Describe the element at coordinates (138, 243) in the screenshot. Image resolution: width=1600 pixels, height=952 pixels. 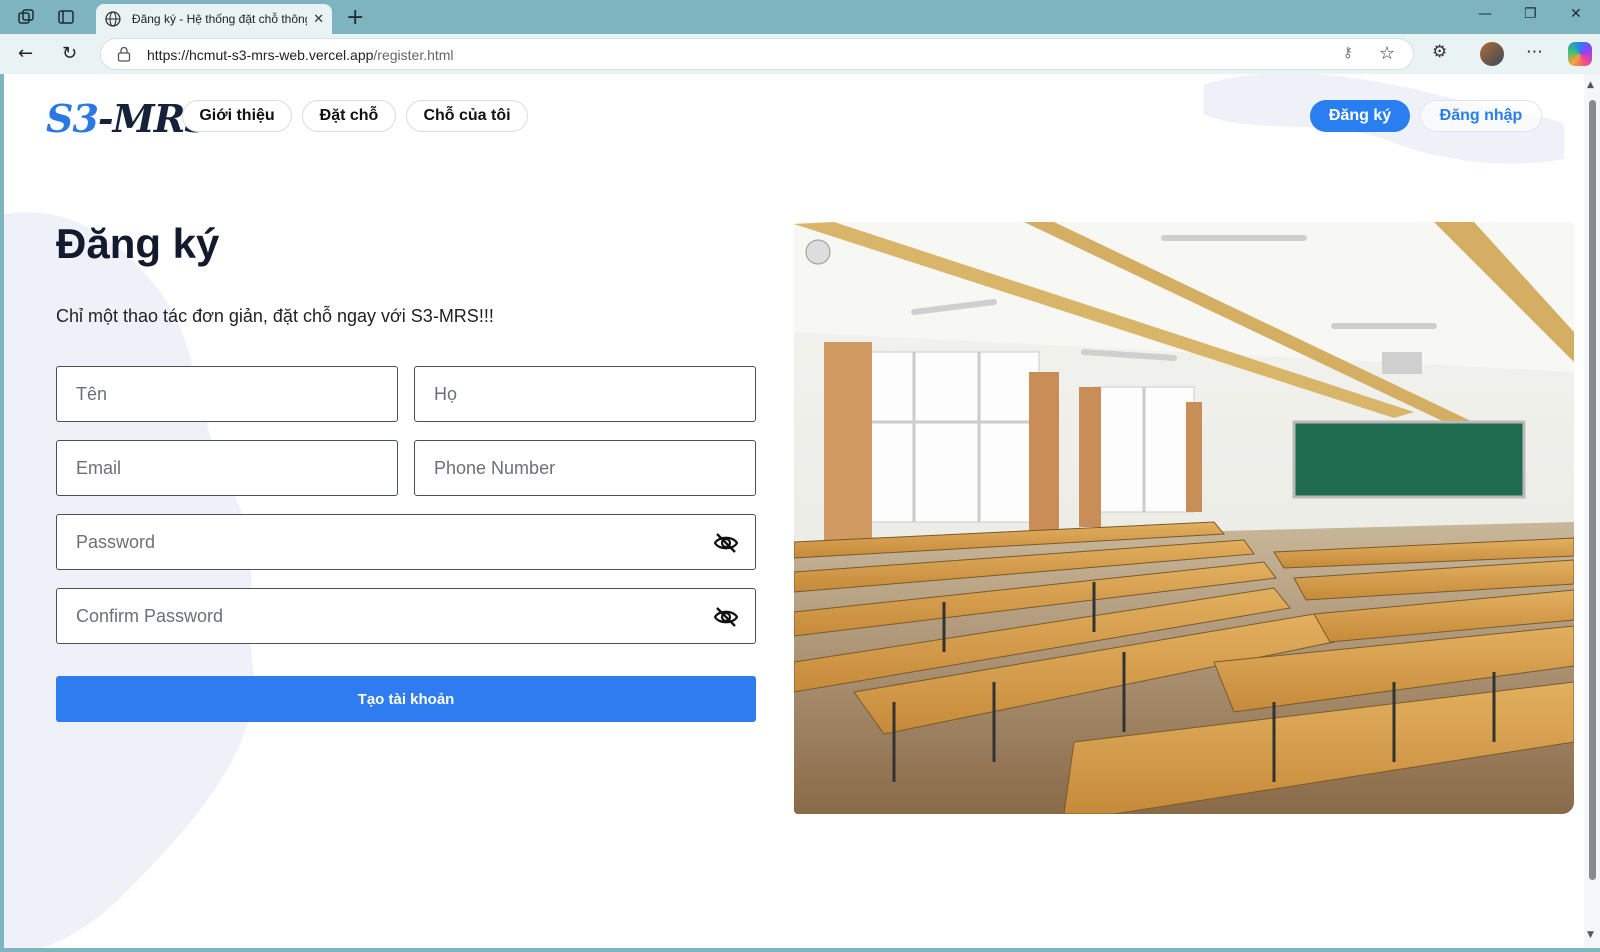
I see `page-title: Đăng ký` at that location.